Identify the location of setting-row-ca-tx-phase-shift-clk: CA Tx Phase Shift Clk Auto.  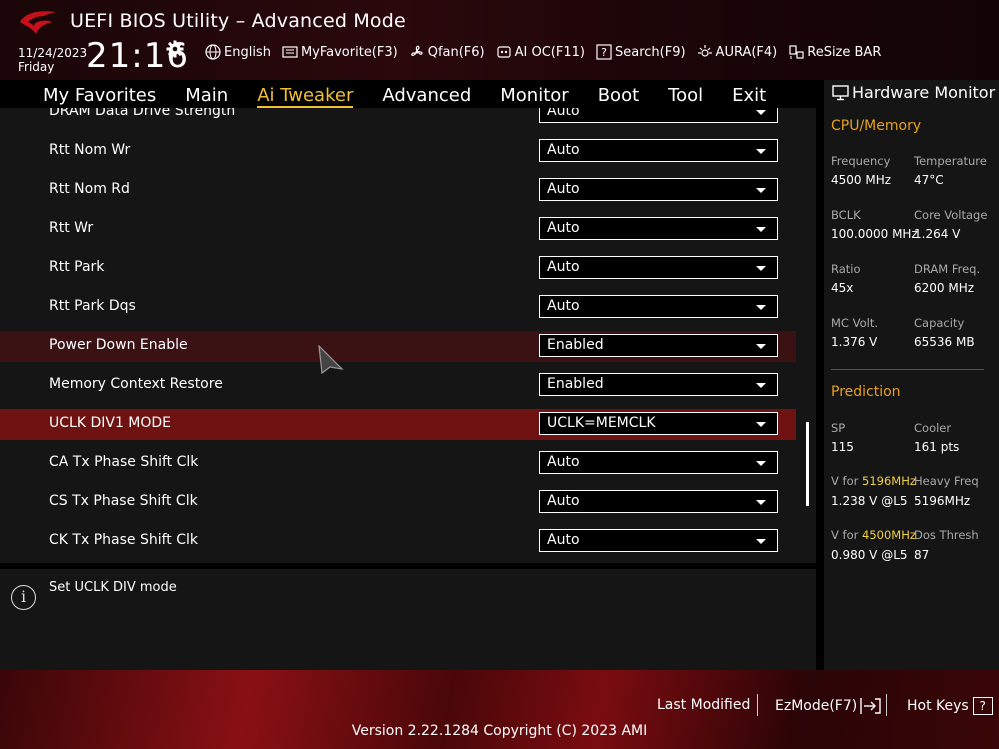
(398, 463).